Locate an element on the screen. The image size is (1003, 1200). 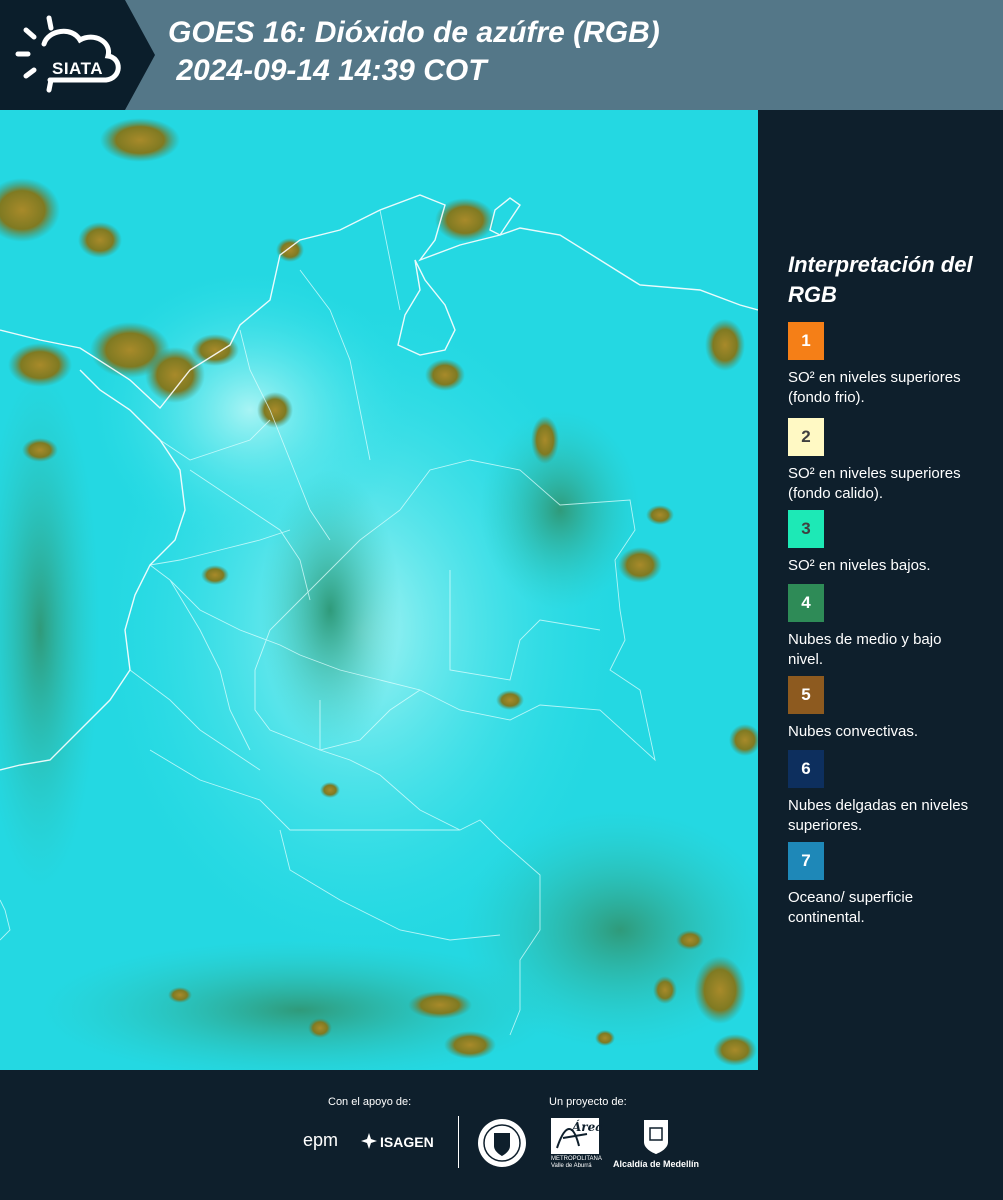
legend-swatch-1: 1 is located at coordinates (806, 341).